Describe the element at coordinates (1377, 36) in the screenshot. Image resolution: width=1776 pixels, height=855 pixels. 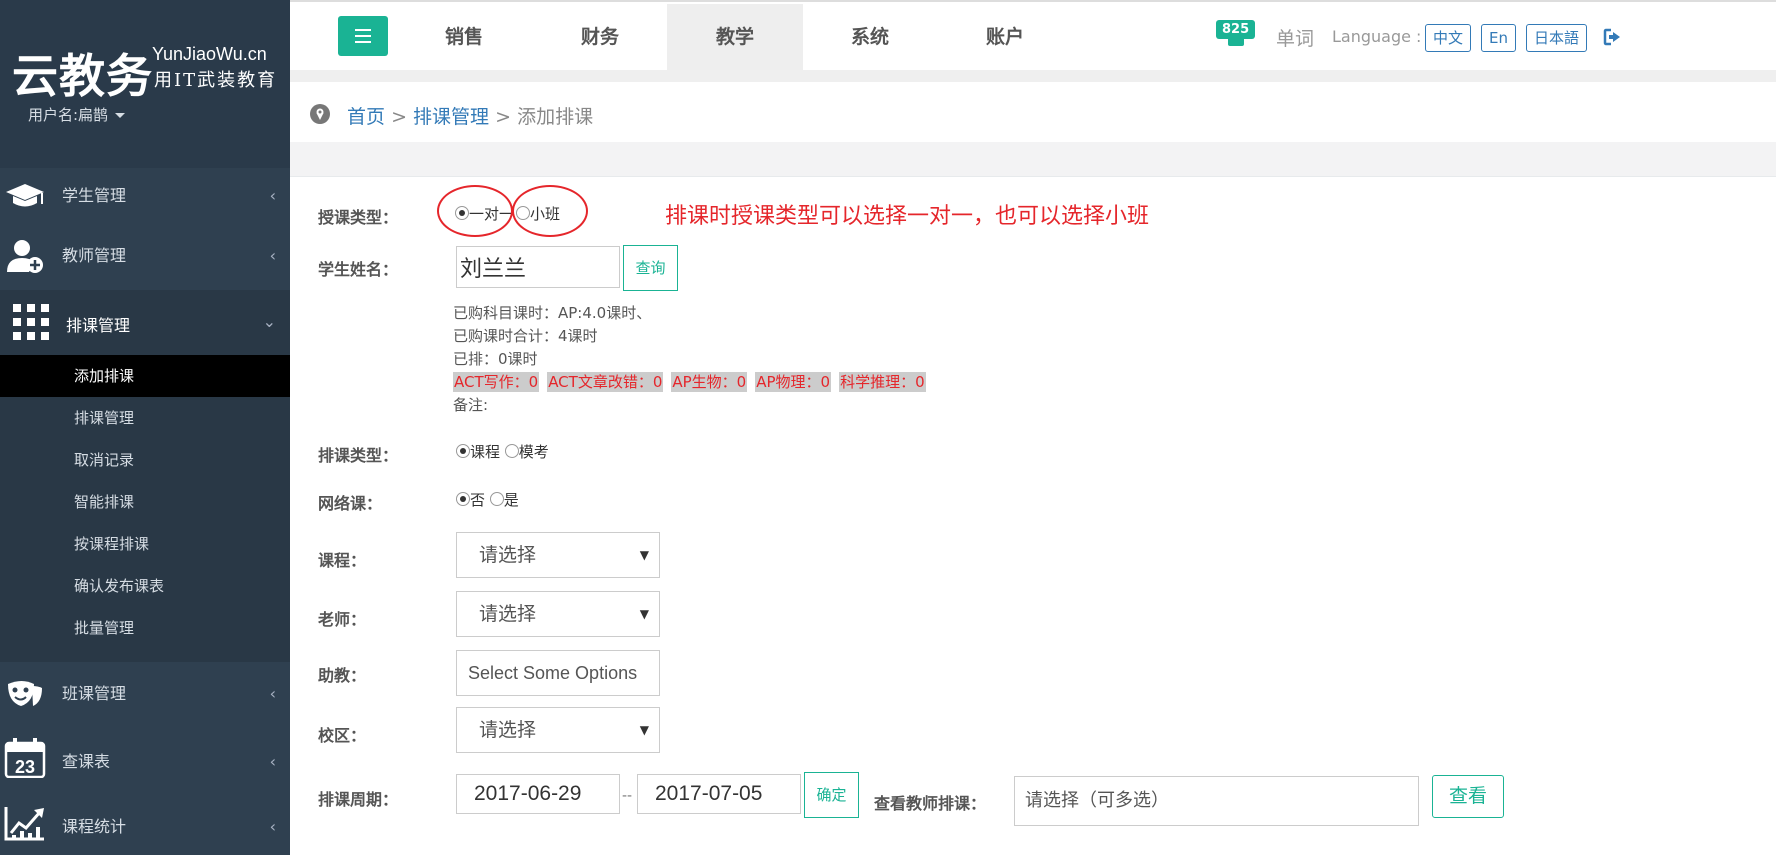
I see `language-label: Language :` at that location.